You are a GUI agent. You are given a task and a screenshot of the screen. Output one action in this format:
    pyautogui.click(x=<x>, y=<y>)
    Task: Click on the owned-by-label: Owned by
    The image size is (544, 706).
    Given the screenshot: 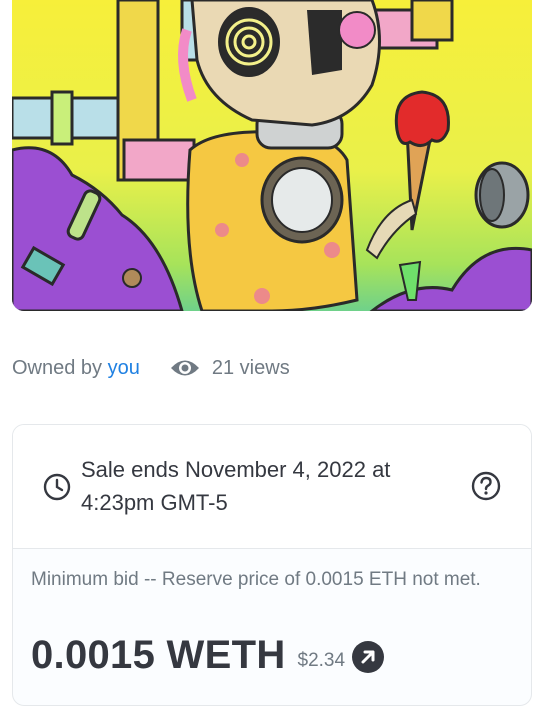 What is the action you would take?
    pyautogui.click(x=57, y=367)
    